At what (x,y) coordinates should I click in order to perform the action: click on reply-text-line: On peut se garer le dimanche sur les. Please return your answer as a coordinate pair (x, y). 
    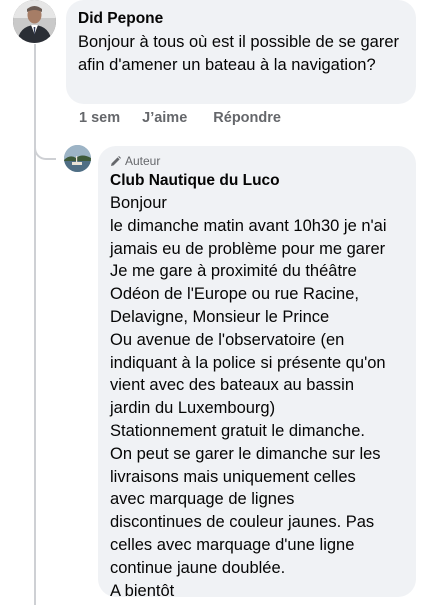
    Looking at the image, I should click on (245, 453).